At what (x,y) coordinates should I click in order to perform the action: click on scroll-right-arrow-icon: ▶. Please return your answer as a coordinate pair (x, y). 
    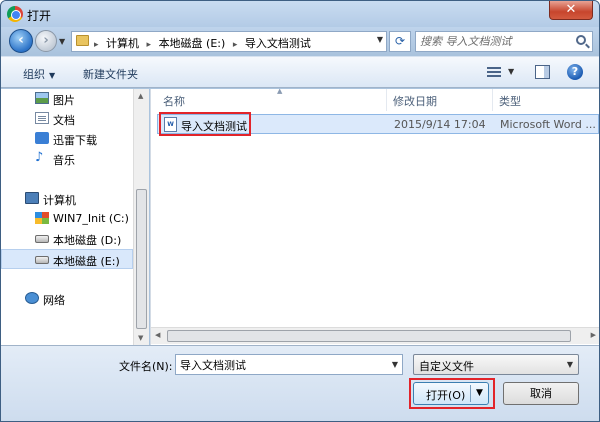
    Looking at the image, I should click on (593, 335).